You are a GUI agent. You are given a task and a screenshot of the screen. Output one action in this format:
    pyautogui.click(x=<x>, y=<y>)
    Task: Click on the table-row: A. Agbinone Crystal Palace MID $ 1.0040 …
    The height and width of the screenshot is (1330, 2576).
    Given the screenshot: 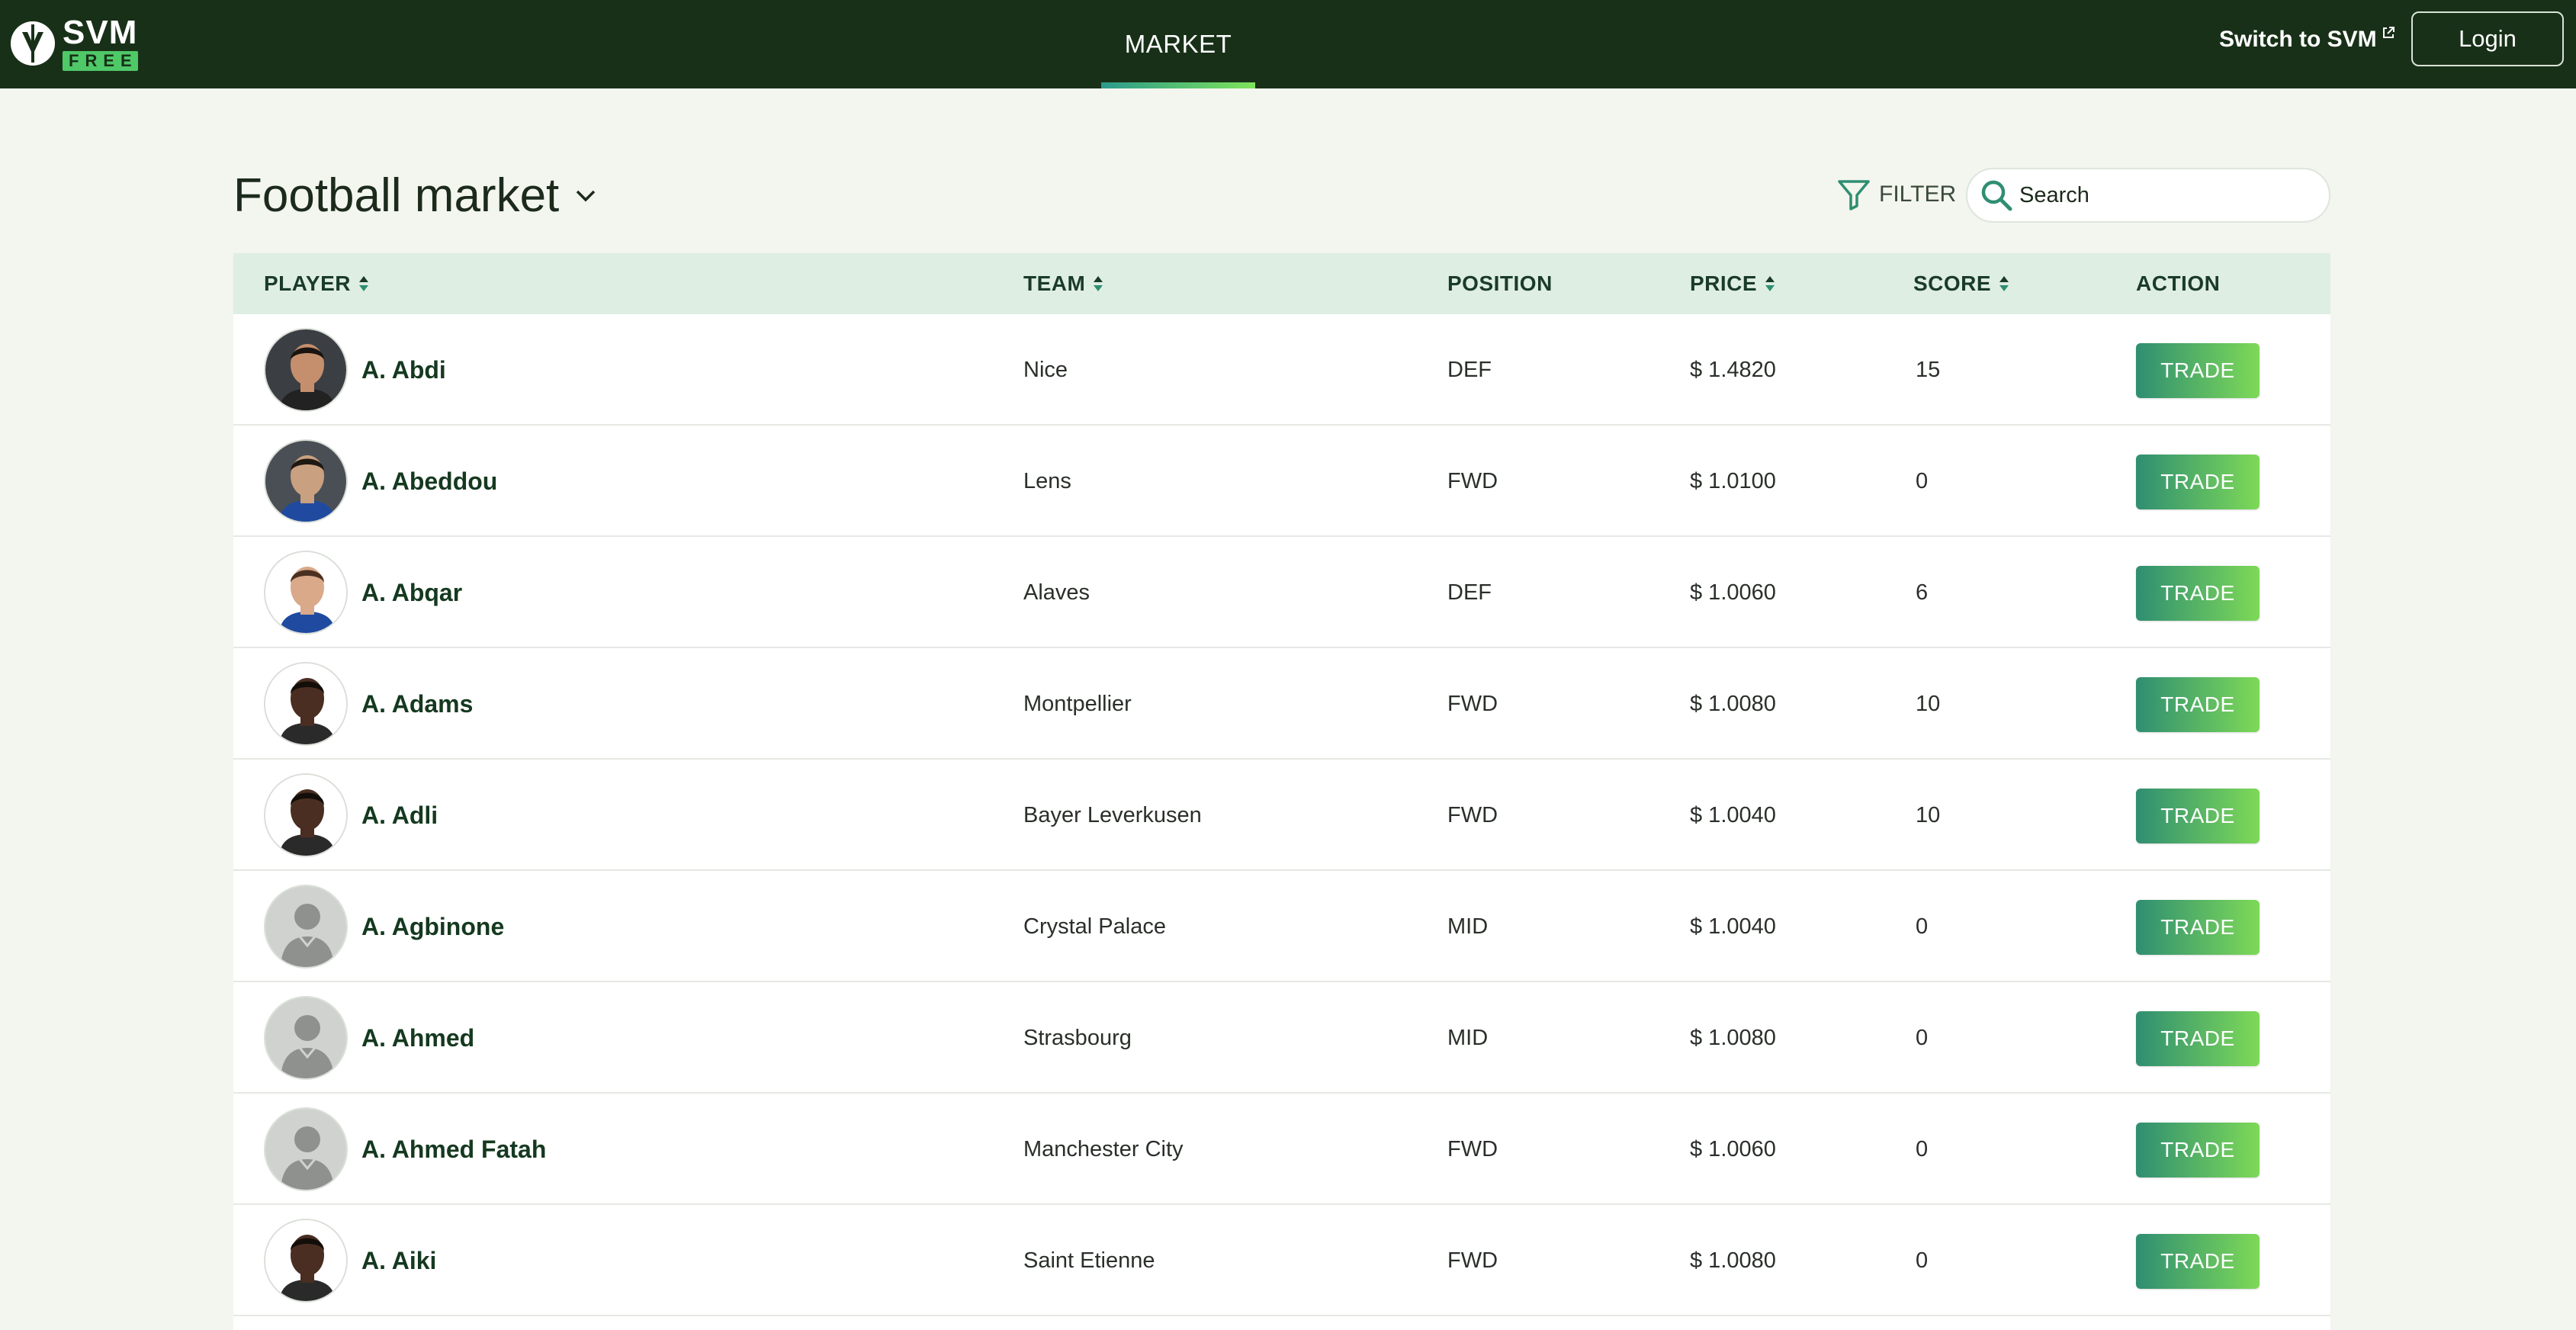 What is the action you would take?
    pyautogui.click(x=1281, y=926)
    